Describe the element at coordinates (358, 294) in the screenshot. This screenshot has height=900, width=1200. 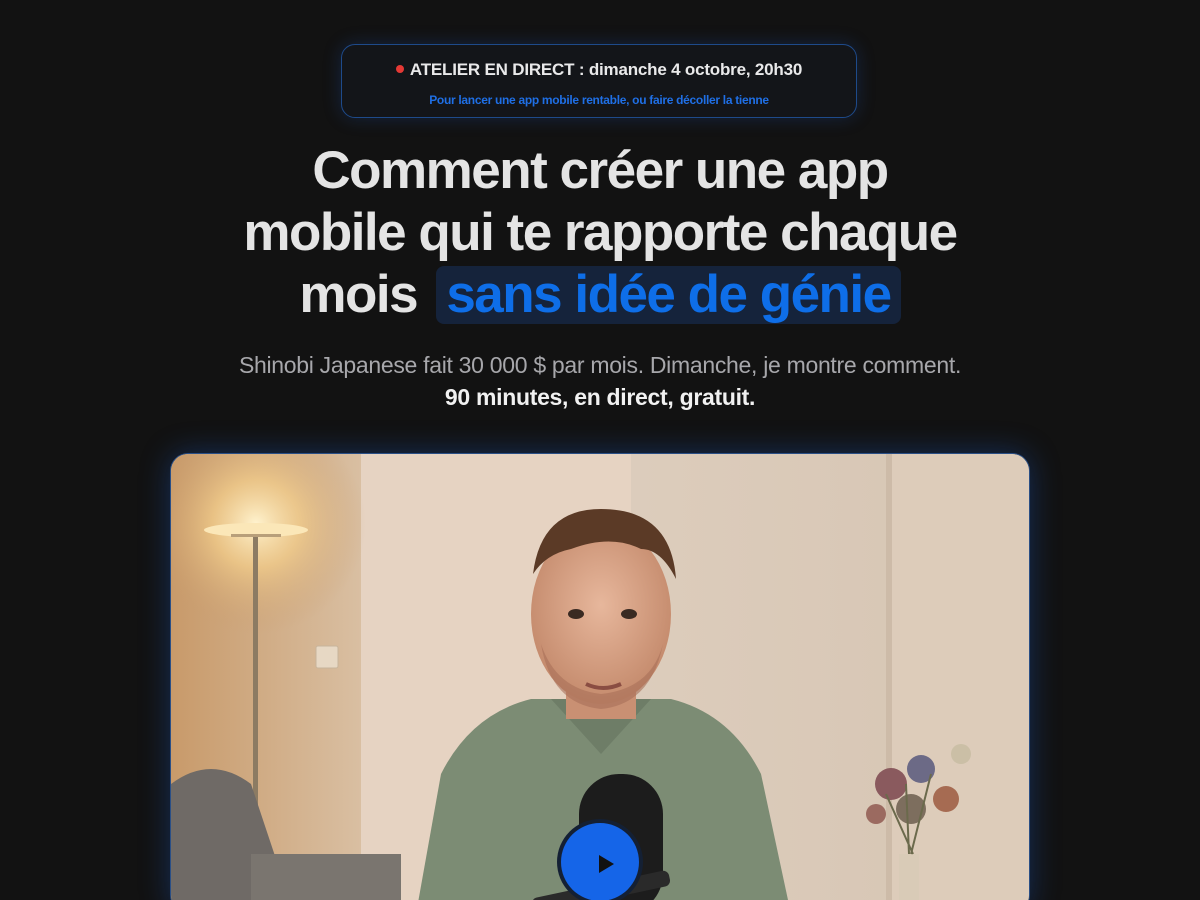
I see `headline-line-3-prefix: mois` at that location.